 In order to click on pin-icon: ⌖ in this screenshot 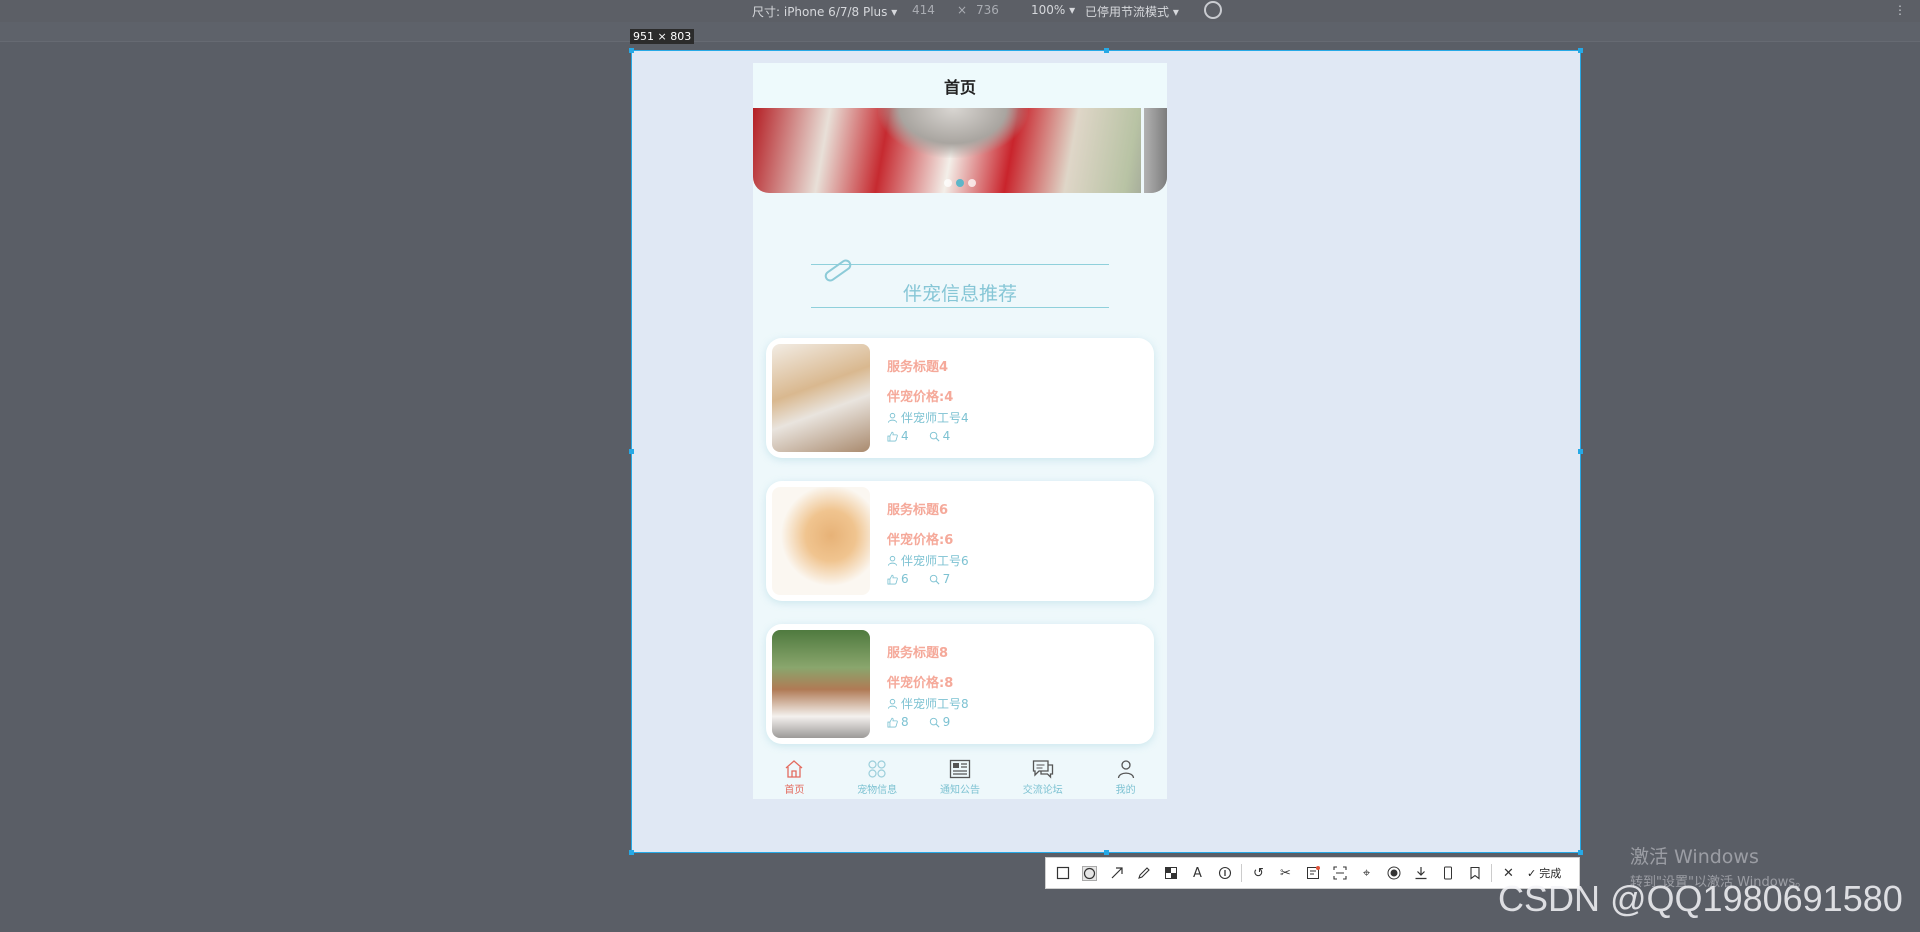, I will do `click(1366, 873)`.